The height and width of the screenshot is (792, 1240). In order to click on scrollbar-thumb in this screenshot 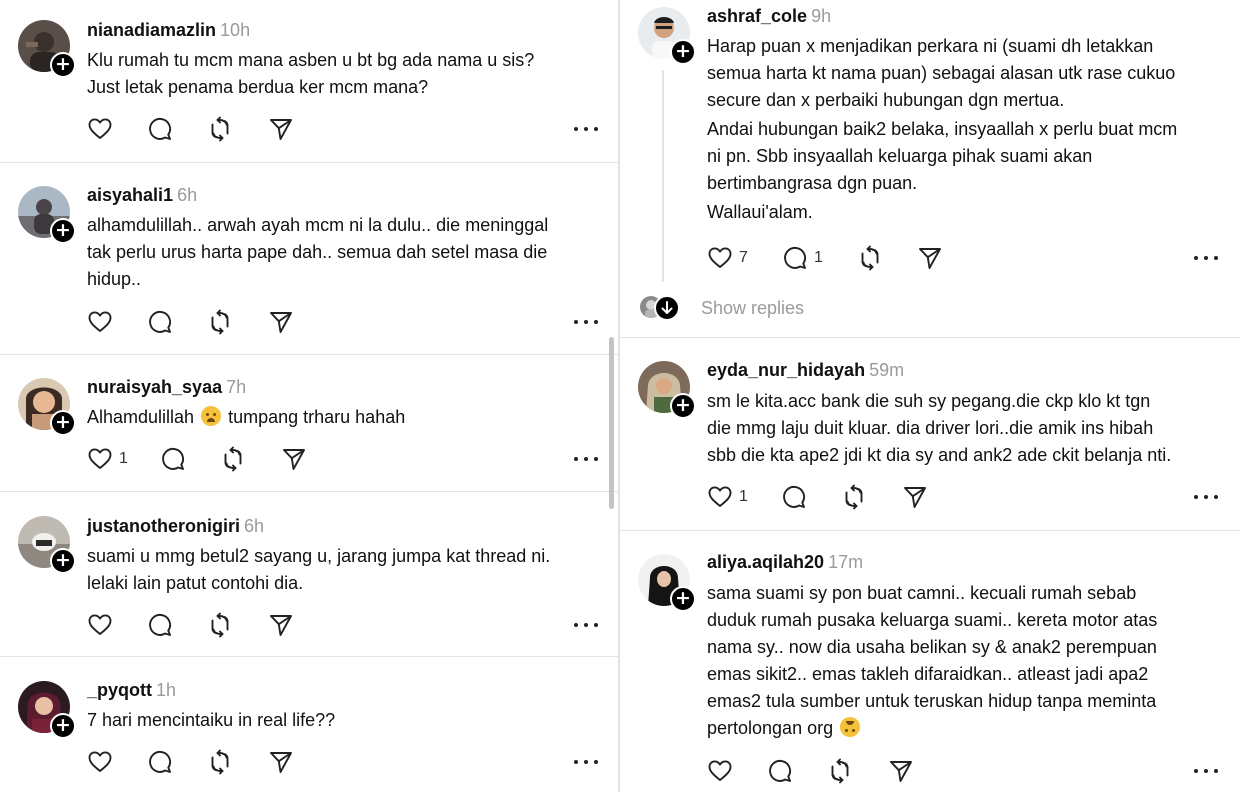, I will do `click(611, 423)`.